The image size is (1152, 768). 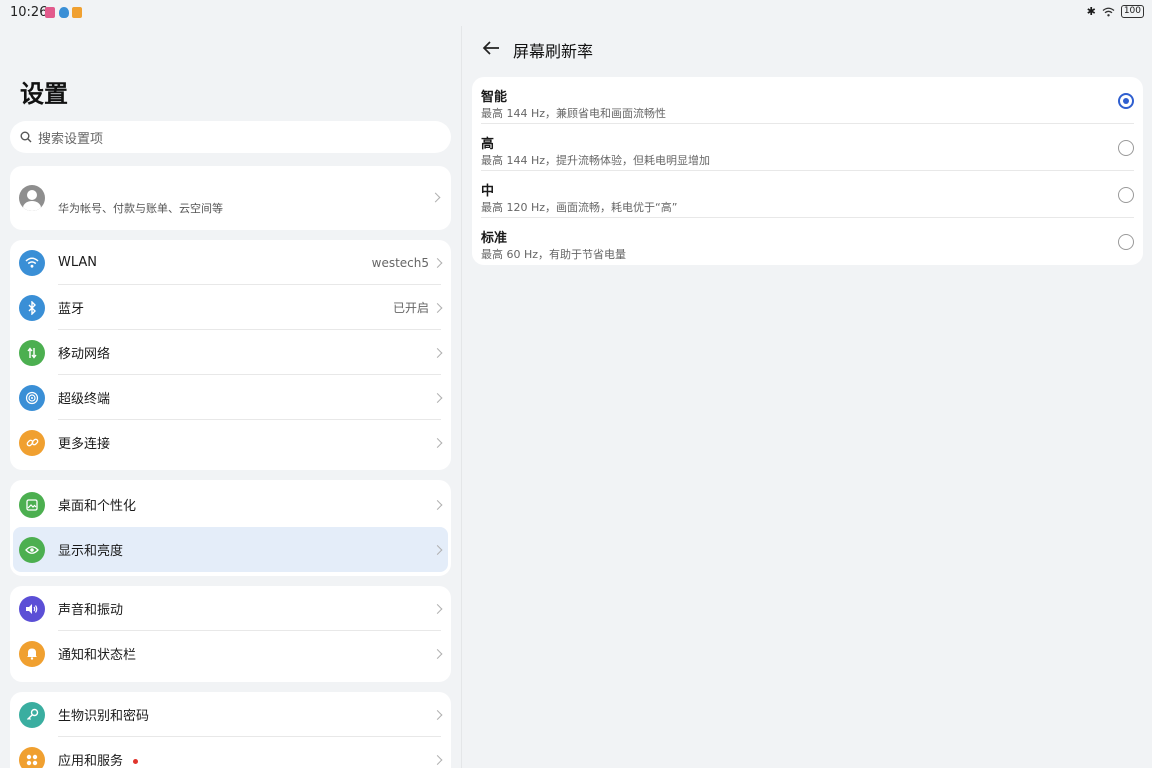 I want to click on notifications-label: 通知和状态栏, so click(x=97, y=655).